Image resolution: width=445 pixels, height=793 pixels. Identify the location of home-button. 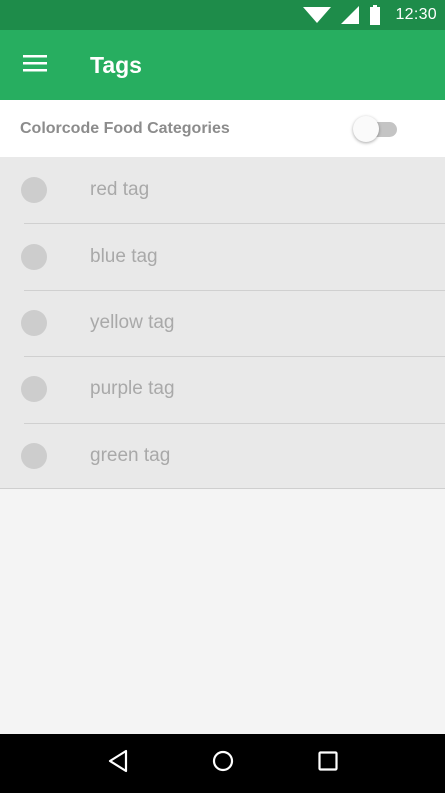
(223, 764).